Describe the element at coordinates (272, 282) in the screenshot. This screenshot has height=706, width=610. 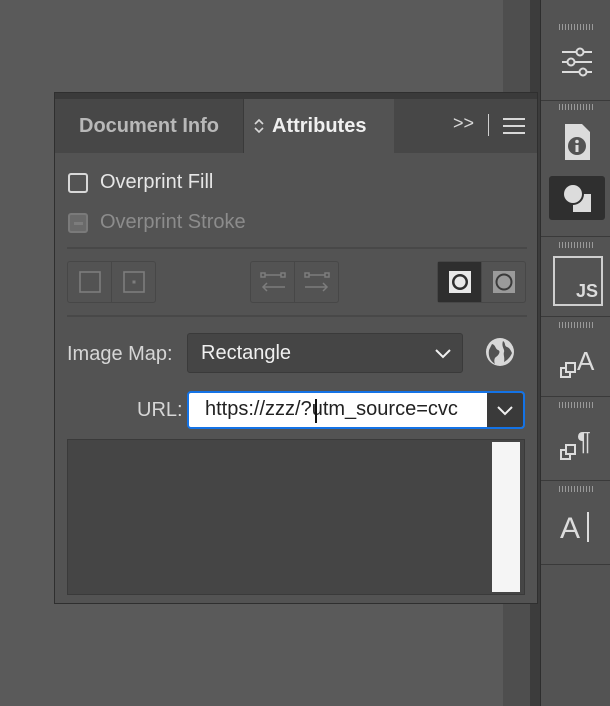
I see `reverse-output-order-icon` at that location.